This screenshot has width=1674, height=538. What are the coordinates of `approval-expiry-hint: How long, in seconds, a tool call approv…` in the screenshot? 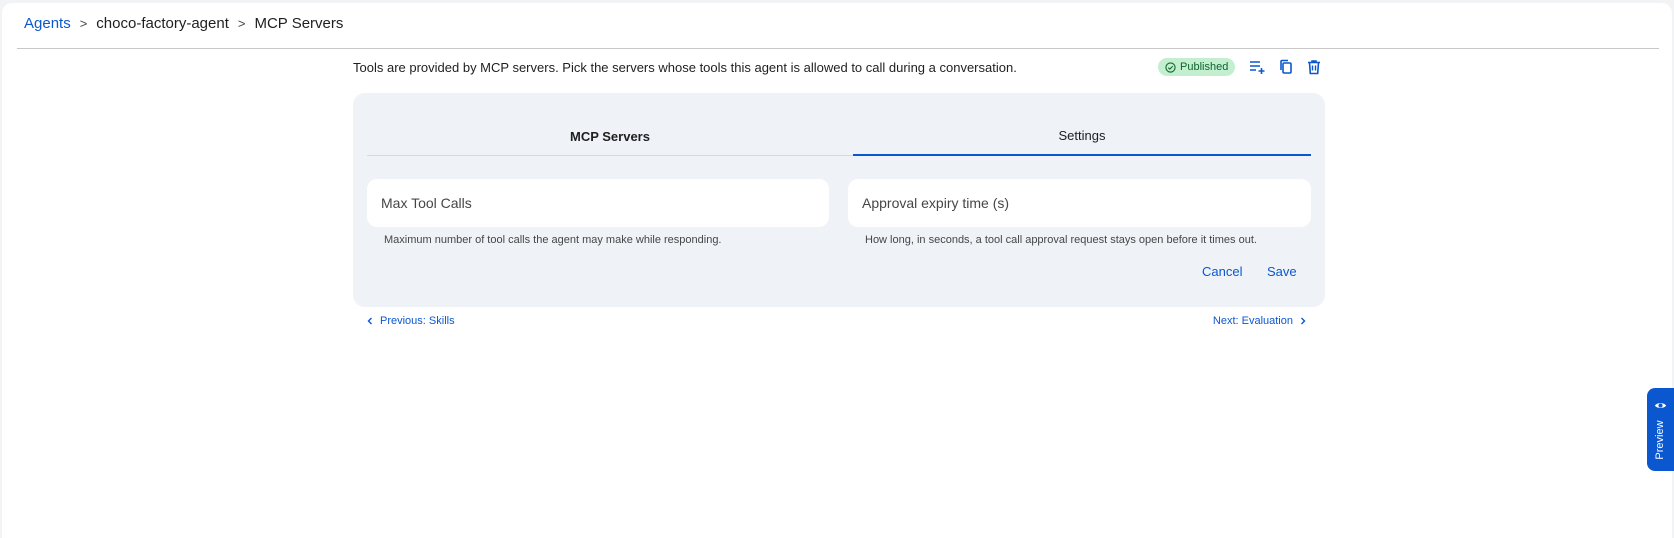 It's located at (1061, 240).